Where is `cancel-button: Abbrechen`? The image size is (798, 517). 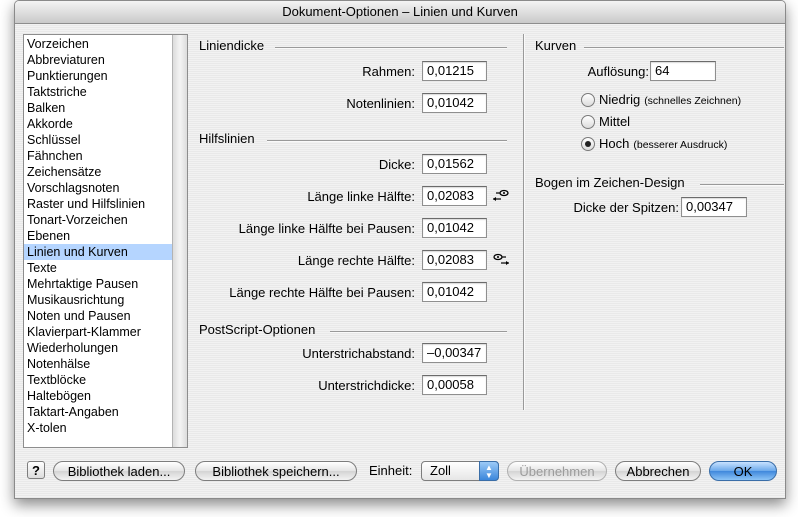 cancel-button: Abbrechen is located at coordinates (658, 471).